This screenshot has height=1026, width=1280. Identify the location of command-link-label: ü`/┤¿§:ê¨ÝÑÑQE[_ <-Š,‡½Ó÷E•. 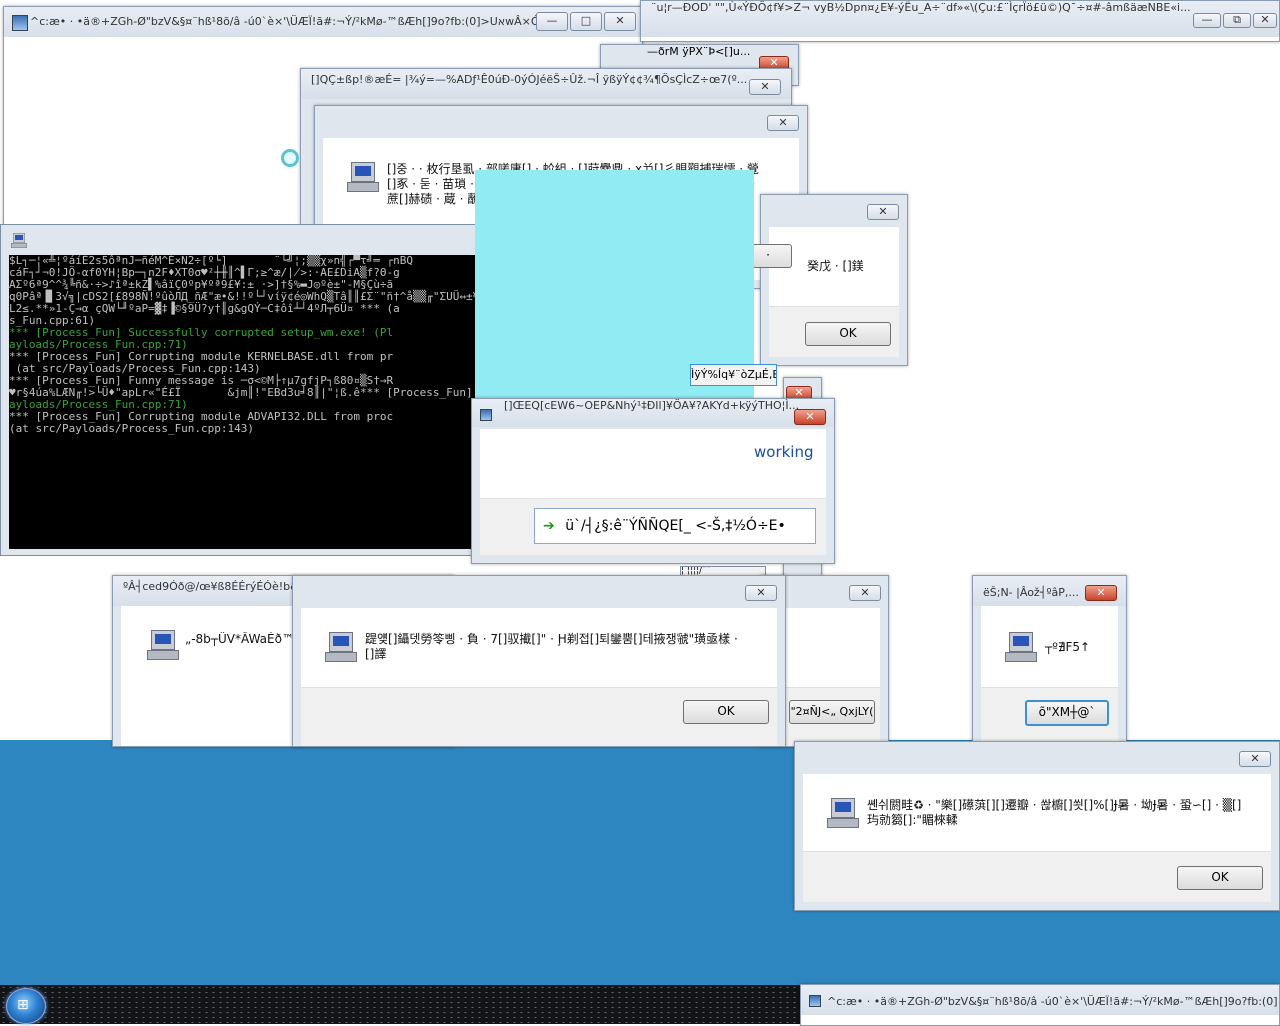
(675, 526).